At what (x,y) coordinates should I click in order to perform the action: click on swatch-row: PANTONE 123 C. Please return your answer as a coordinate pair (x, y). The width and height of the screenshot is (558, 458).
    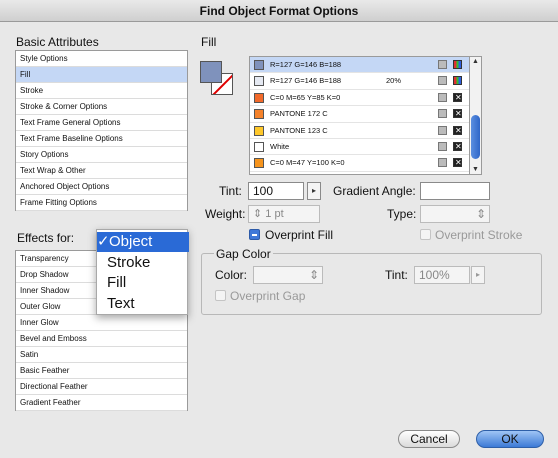
    Looking at the image, I should click on (359, 131).